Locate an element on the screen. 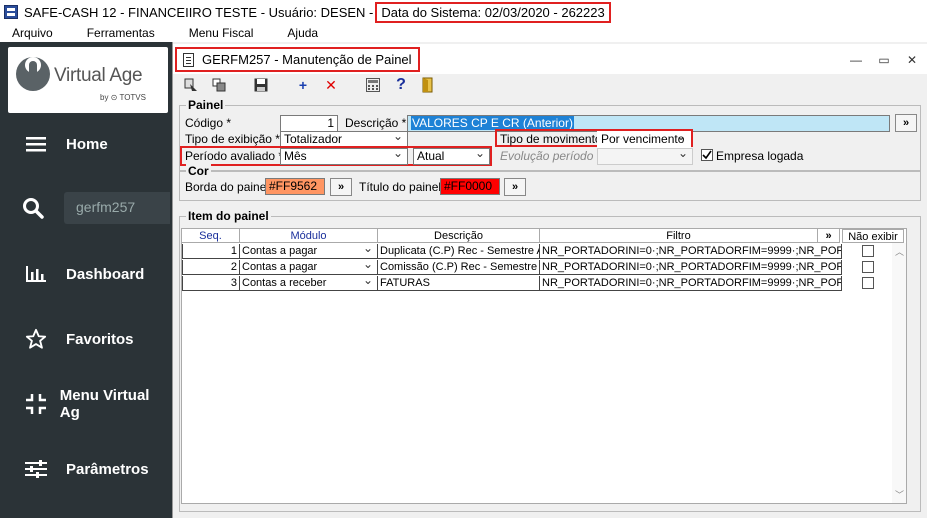  periodo-ref-select: Atual is located at coordinates (451, 156).